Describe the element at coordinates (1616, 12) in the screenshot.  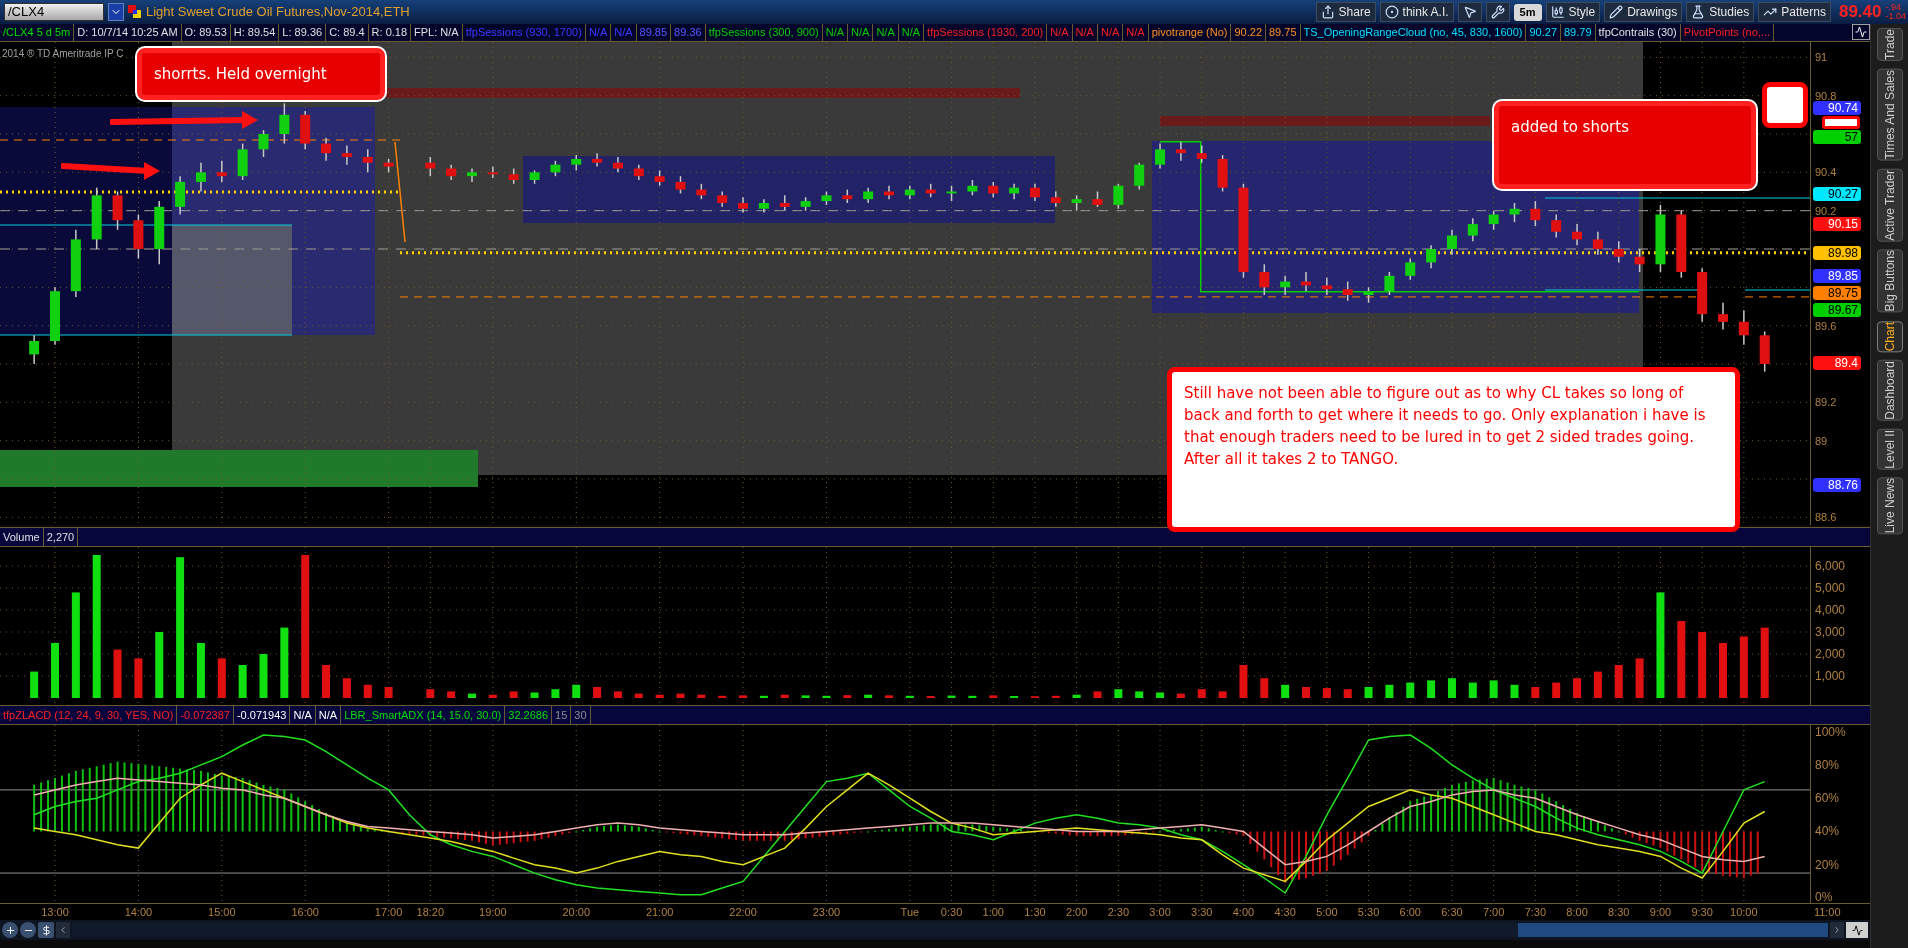
I see `pencil-icon` at that location.